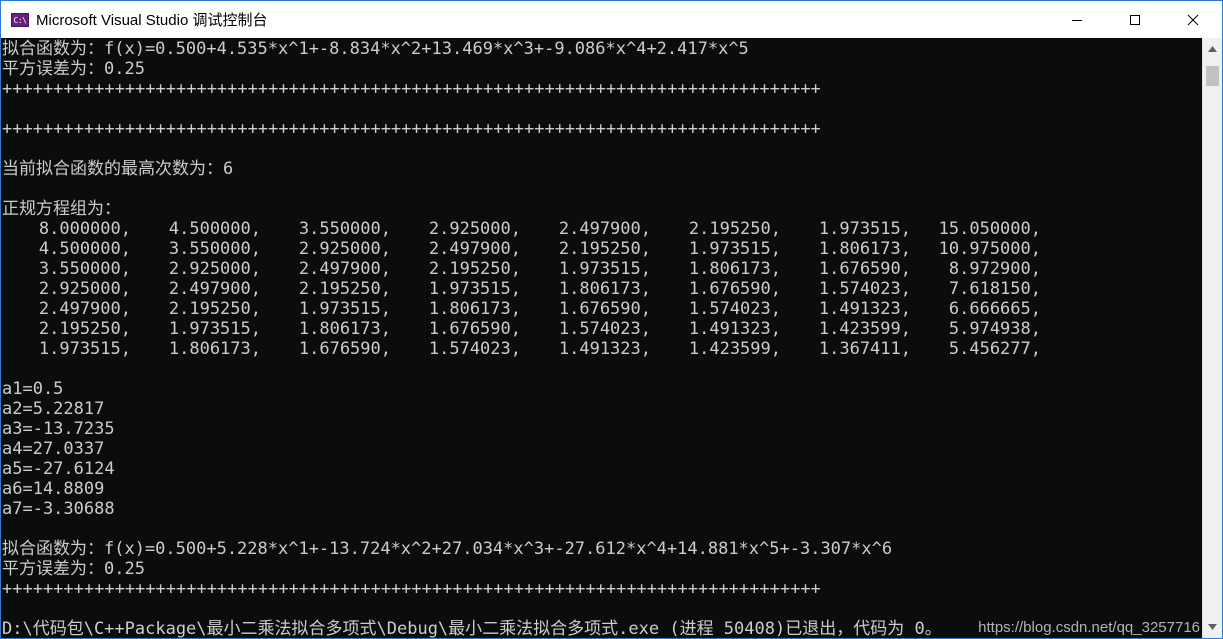  I want to click on maximize-button, so click(1135, 19).